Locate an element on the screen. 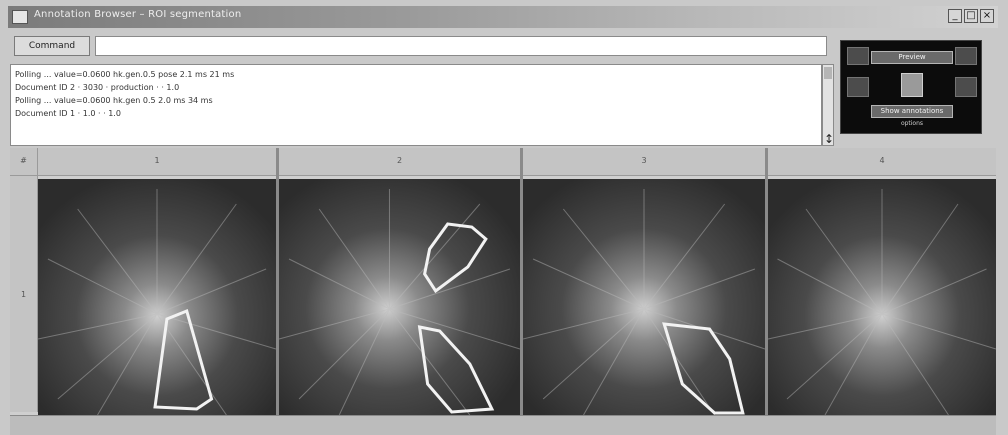  window-title: Annotation Browser – ROI segmentation is located at coordinates (138, 14).